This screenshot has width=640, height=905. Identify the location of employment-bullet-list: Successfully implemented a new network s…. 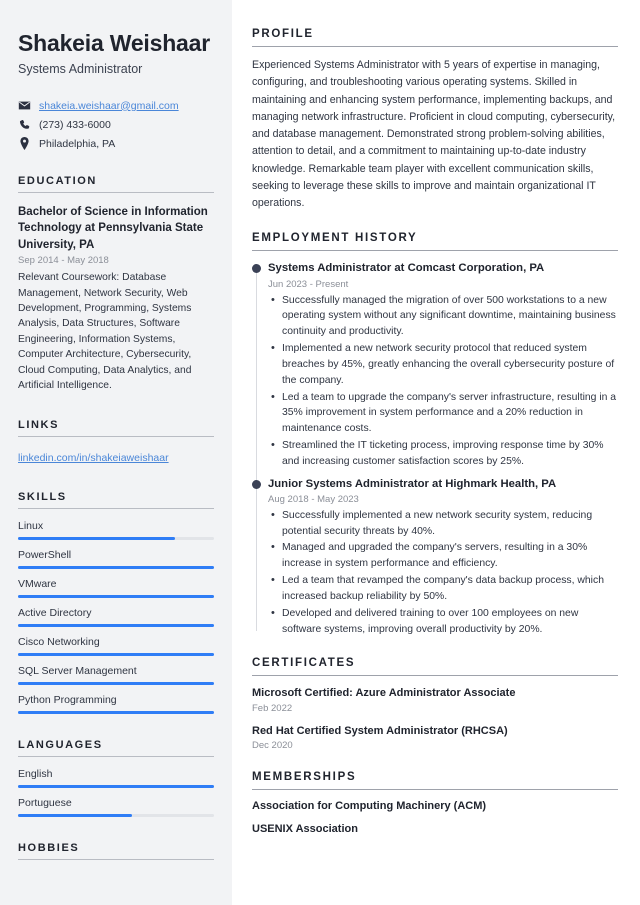
(443, 572).